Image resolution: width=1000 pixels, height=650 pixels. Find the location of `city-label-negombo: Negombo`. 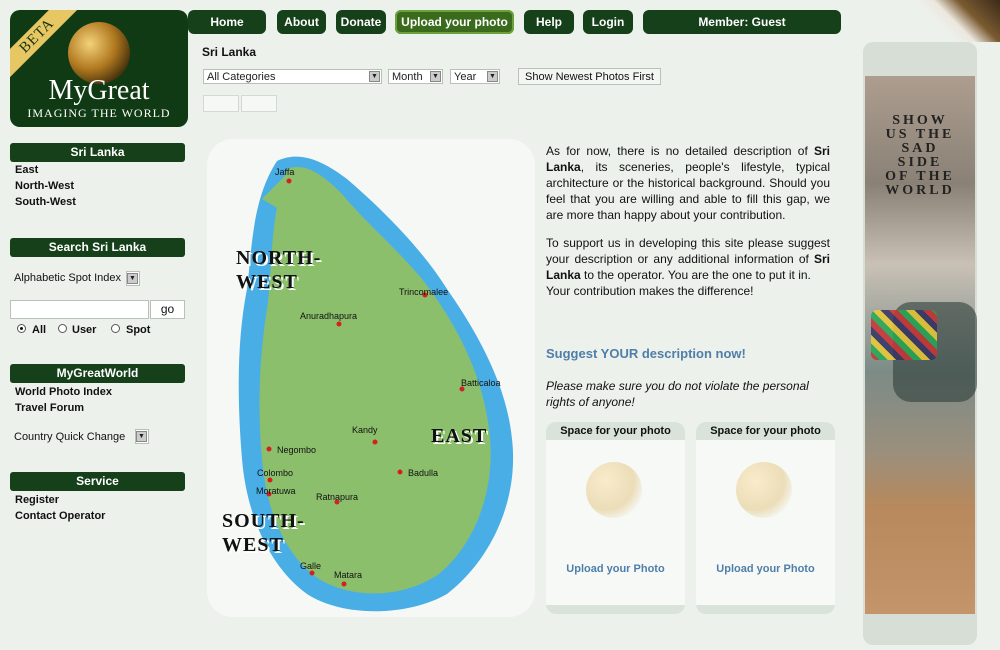

city-label-negombo: Negombo is located at coordinates (297, 450).